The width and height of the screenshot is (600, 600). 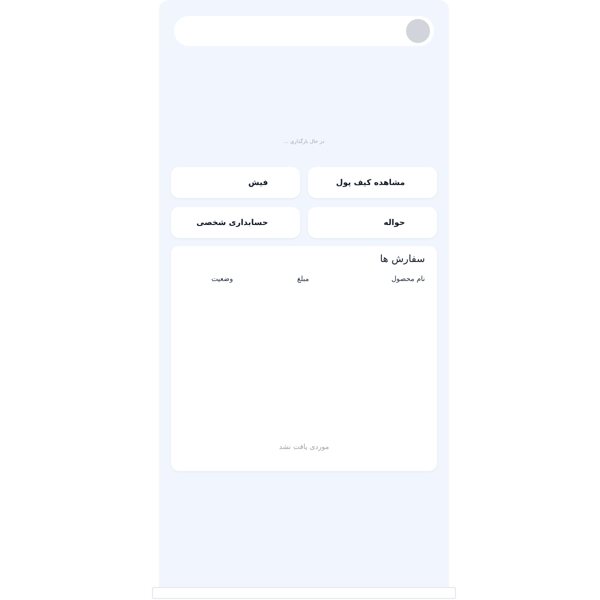 What do you see at coordinates (372, 182) in the screenshot?
I see `menu-card: مشاهده کیف پول` at bounding box center [372, 182].